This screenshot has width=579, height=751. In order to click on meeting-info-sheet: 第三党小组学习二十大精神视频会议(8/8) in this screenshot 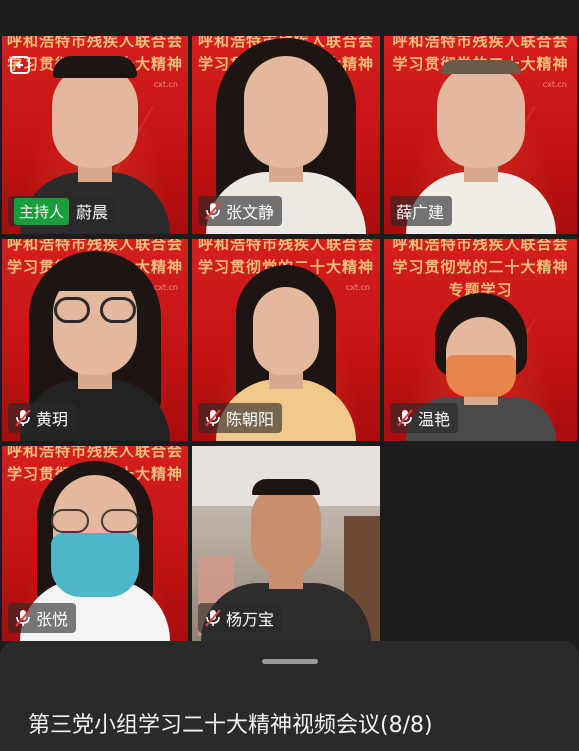, I will do `click(289, 696)`.